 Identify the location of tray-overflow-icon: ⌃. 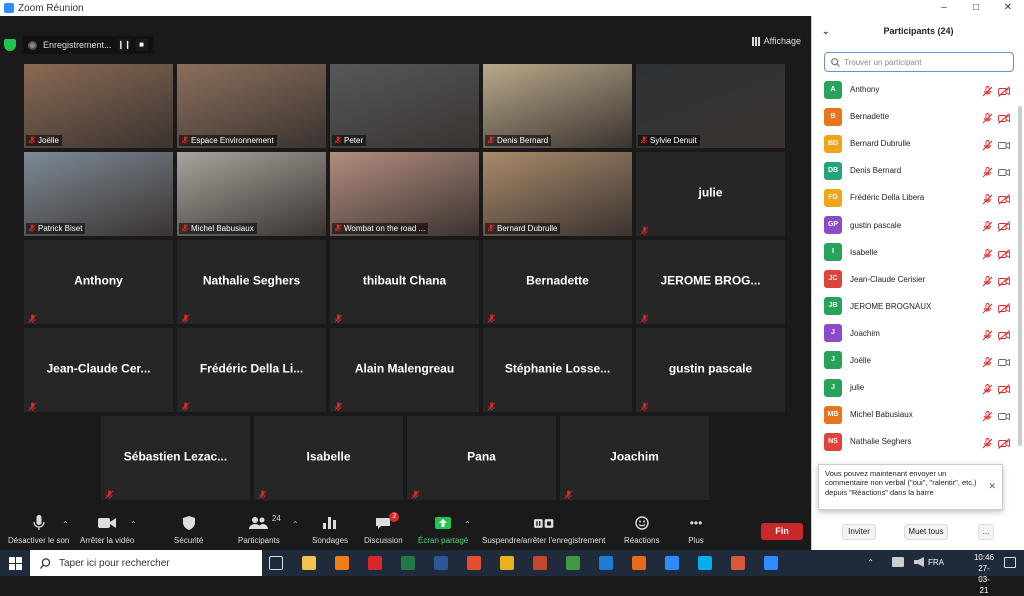
(870, 562).